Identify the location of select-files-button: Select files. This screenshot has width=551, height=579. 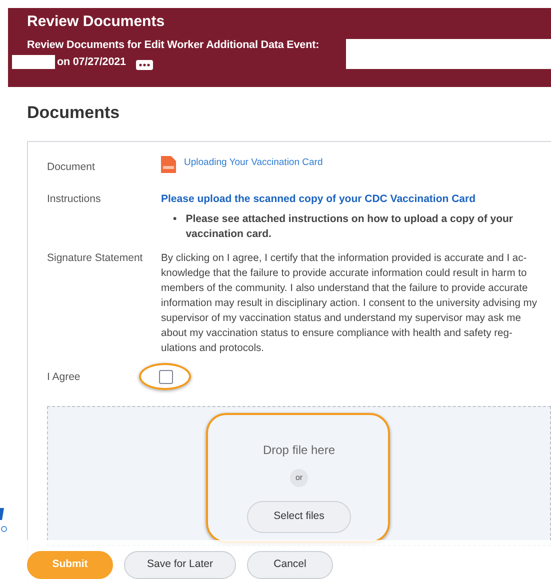
(299, 516).